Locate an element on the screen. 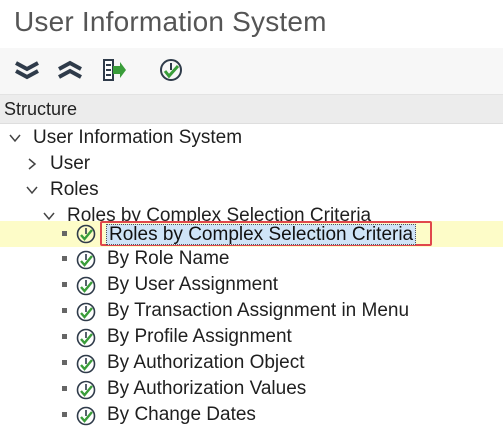 This screenshot has height=429, width=503. tree-leaf: By Change Dates is located at coordinates (251, 416).